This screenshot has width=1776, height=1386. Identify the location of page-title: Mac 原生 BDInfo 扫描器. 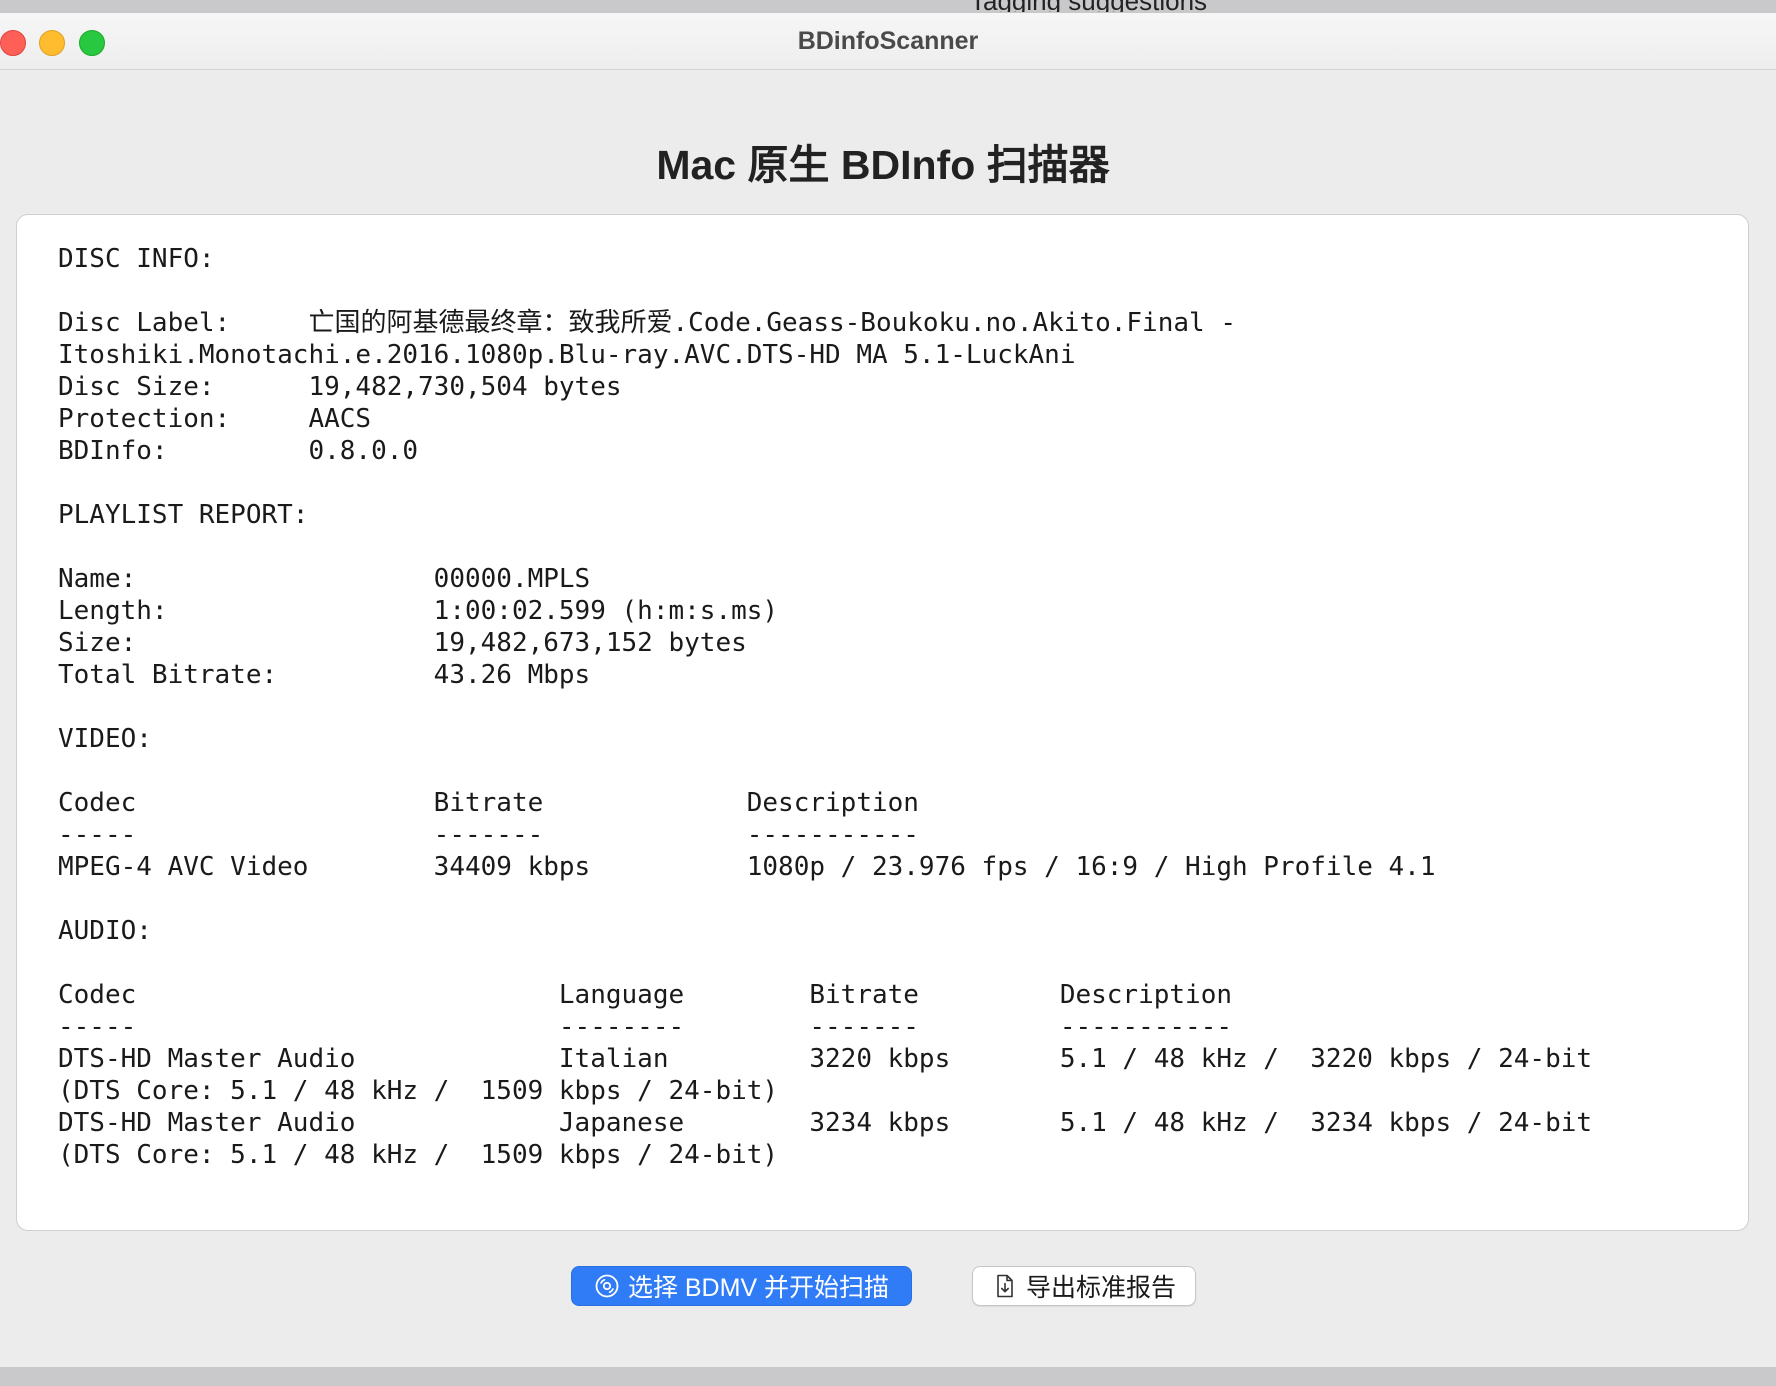
(883, 165).